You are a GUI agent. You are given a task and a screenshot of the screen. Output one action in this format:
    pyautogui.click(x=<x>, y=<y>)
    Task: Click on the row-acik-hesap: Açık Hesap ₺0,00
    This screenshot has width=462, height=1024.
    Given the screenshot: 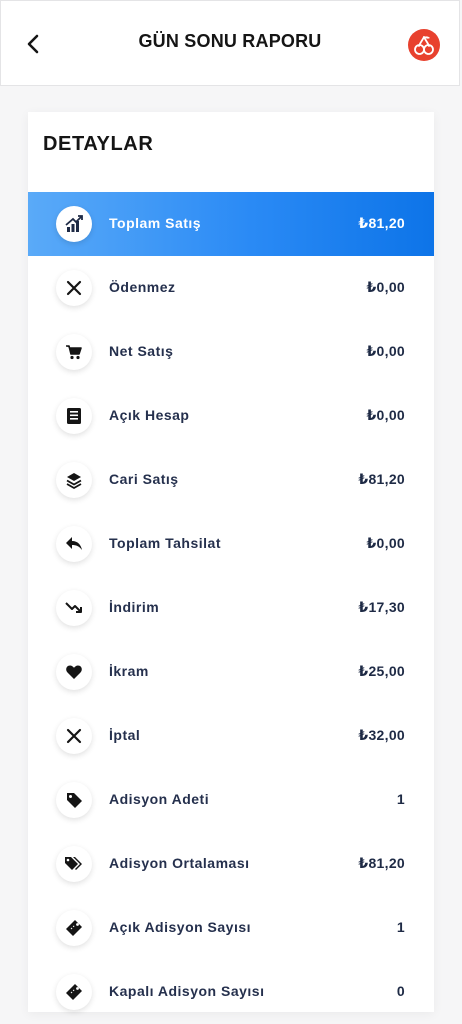 What is the action you would take?
    pyautogui.click(x=231, y=416)
    